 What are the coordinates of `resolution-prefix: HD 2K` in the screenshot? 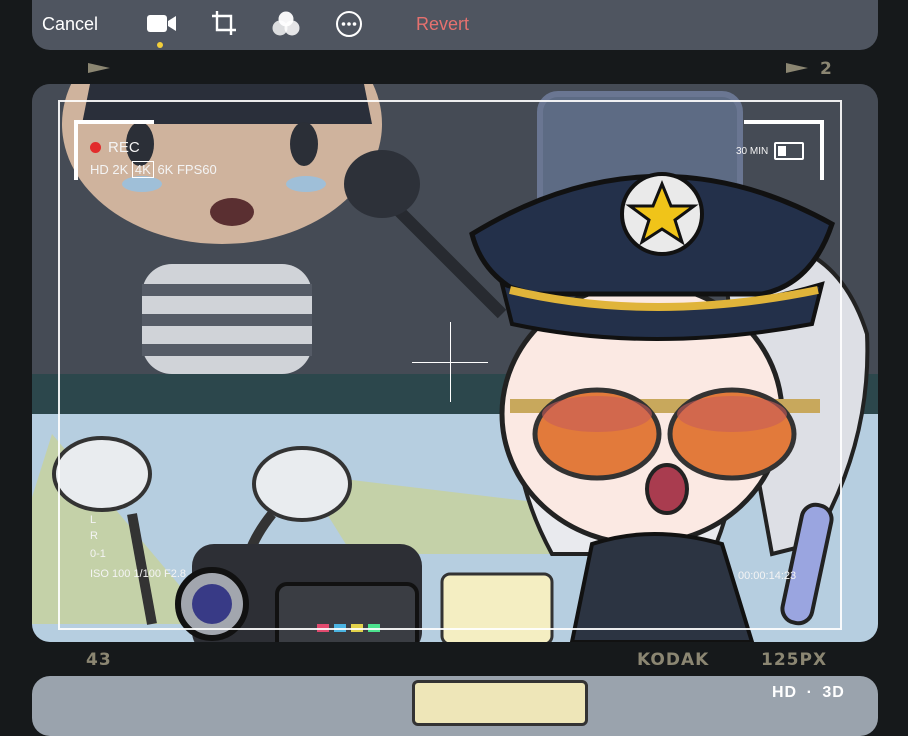 It's located at (109, 169).